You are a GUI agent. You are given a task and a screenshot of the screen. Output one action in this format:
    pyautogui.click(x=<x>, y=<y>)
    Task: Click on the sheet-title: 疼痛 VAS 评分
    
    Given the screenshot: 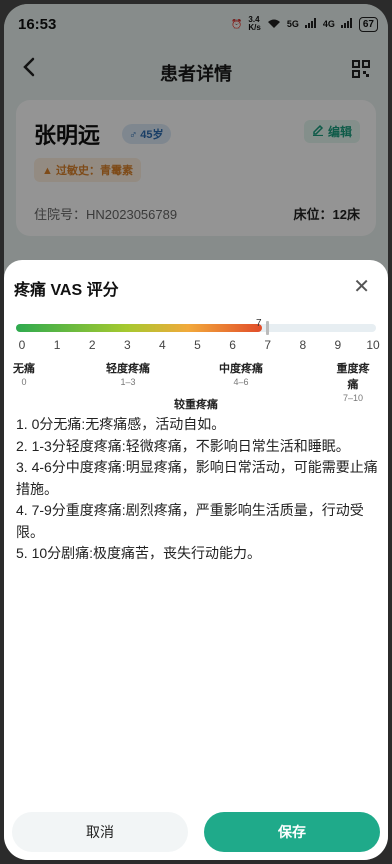 What is the action you would take?
    pyautogui.click(x=66, y=290)
    